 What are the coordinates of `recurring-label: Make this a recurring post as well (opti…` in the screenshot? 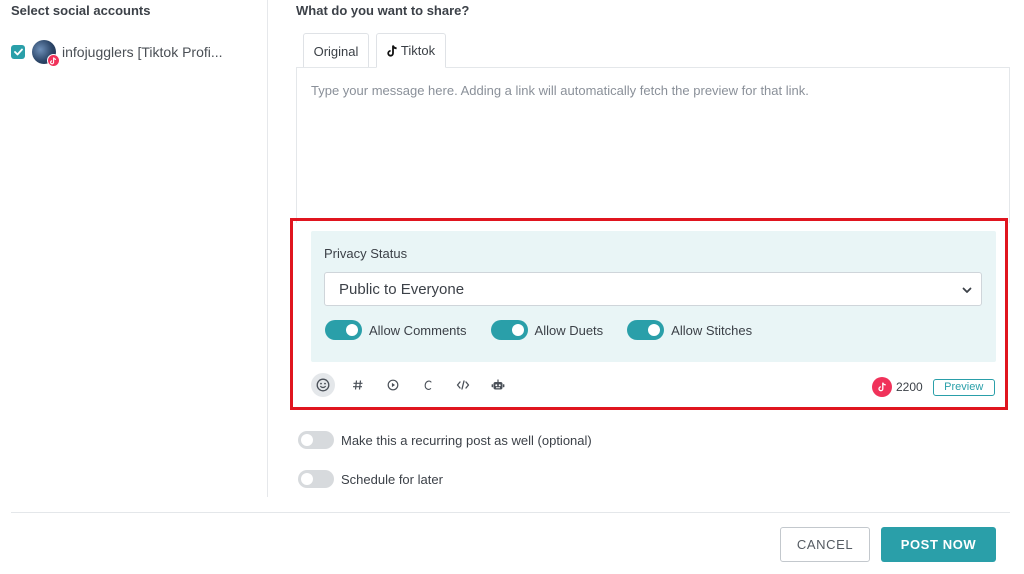 It's located at (466, 440).